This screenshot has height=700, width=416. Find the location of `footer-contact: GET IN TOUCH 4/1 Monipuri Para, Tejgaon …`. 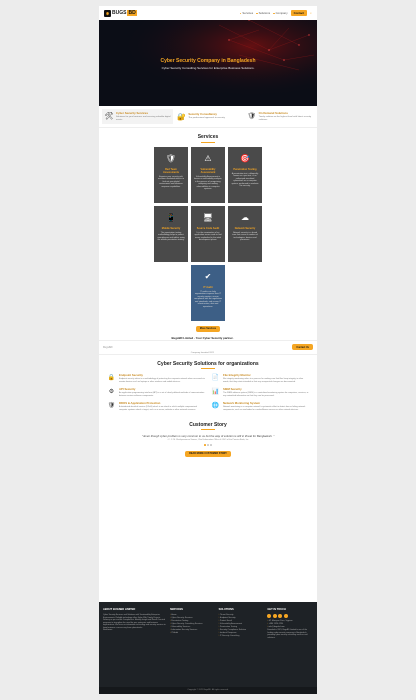

footer-contact: GET IN TOUCH 4/1 Monipuri Para, Tejgaon … is located at coordinates (290, 623).